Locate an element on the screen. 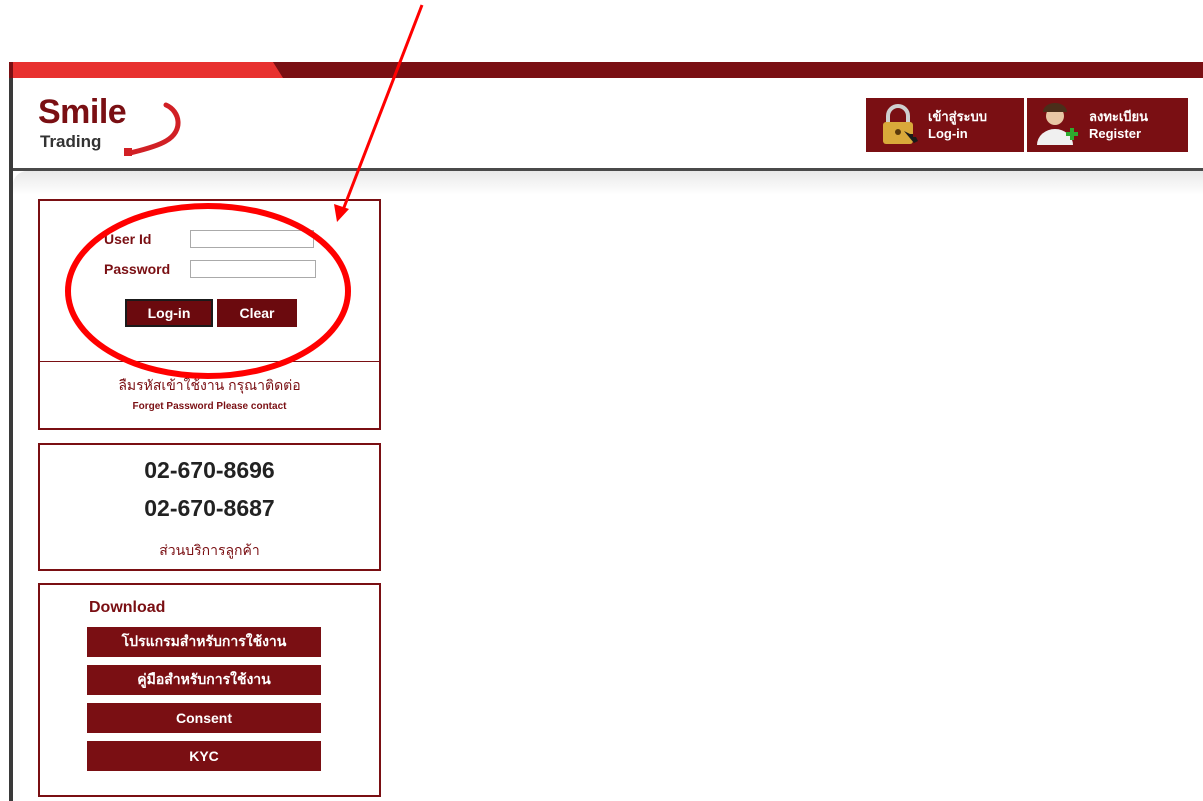 The width and height of the screenshot is (1203, 801). phone-number-2: 02-670-8687 is located at coordinates (209, 508).